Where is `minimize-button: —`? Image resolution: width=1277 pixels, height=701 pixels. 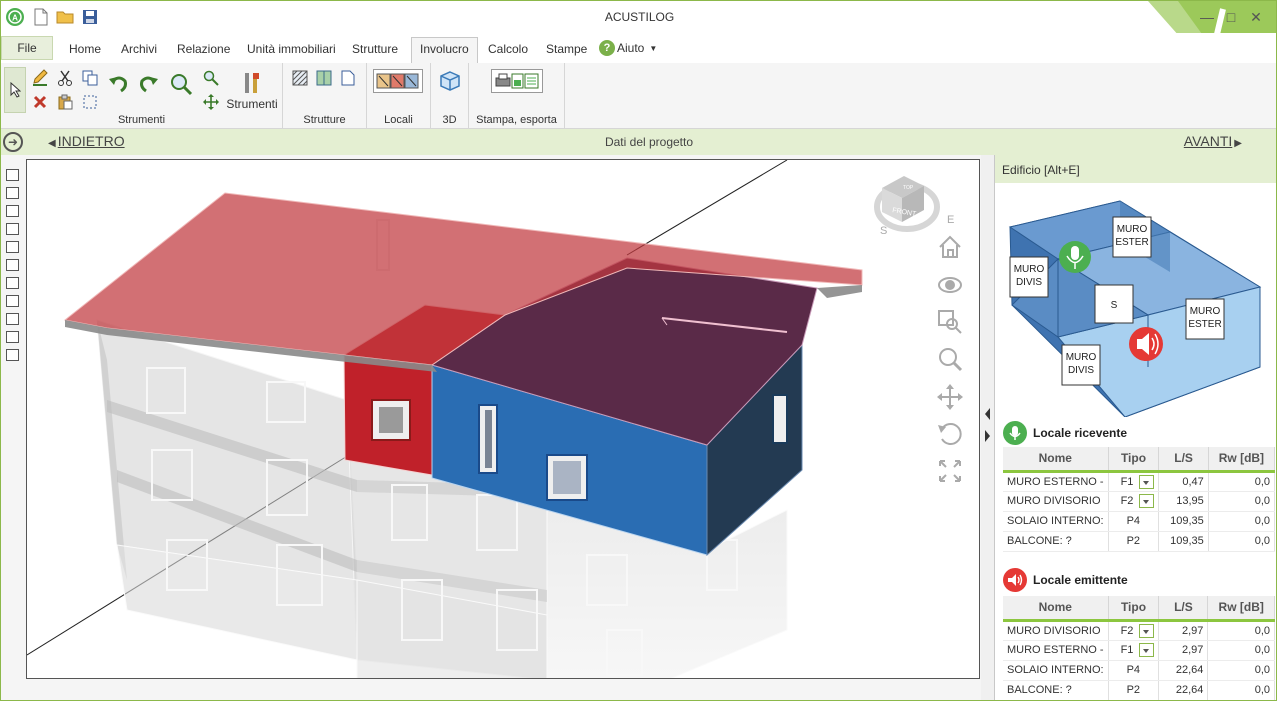
minimize-button: — is located at coordinates (1207, 17).